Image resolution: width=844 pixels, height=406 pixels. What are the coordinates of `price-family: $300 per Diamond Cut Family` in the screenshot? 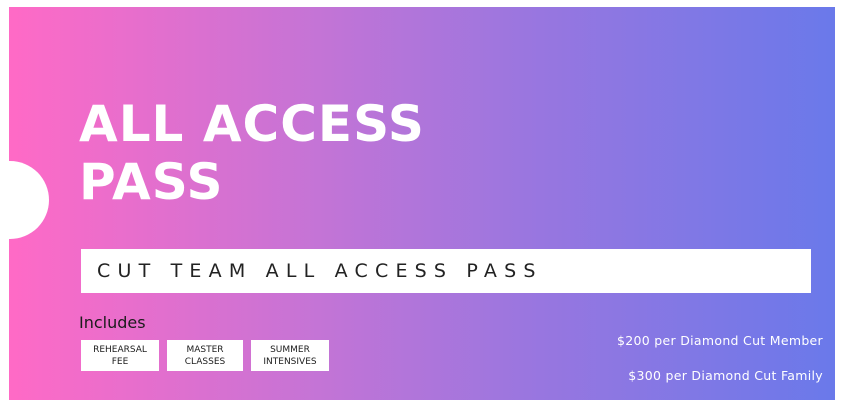 It's located at (725, 375).